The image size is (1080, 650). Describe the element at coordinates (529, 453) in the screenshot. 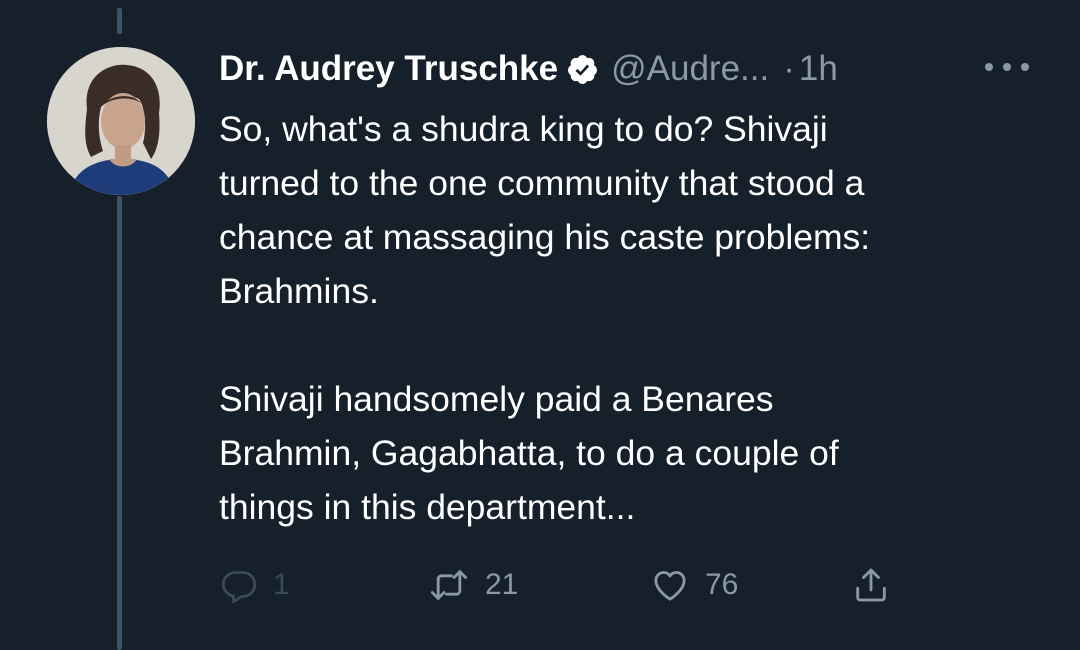

I see `tweet-line: Brahmin, Gagabhatta, to do a couple of` at that location.